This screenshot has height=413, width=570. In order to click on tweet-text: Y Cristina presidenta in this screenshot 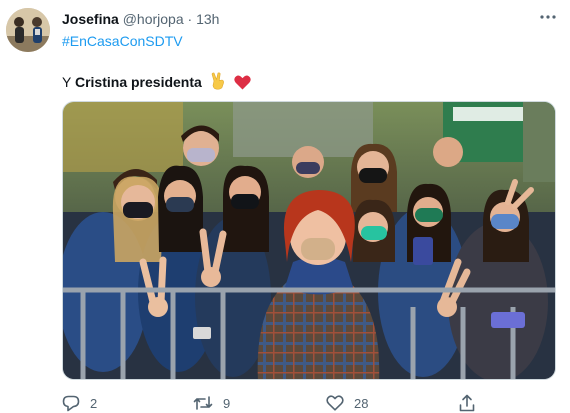, I will do `click(156, 83)`.